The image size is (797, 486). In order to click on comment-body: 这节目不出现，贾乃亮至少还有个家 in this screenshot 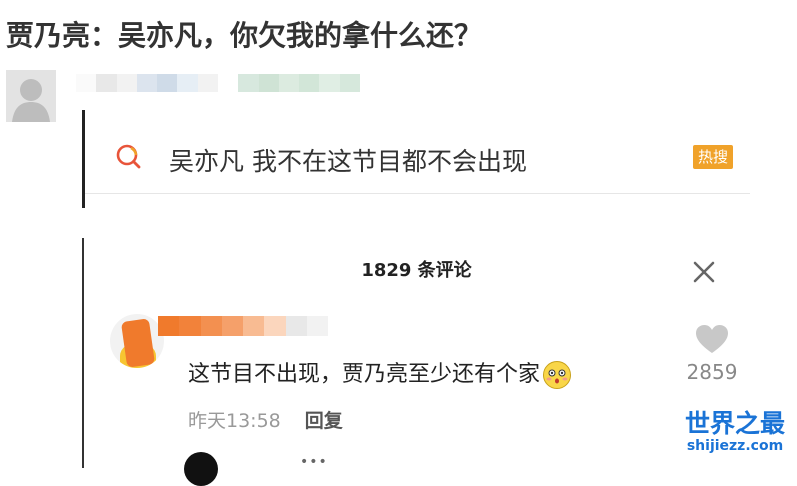, I will do `click(380, 373)`.